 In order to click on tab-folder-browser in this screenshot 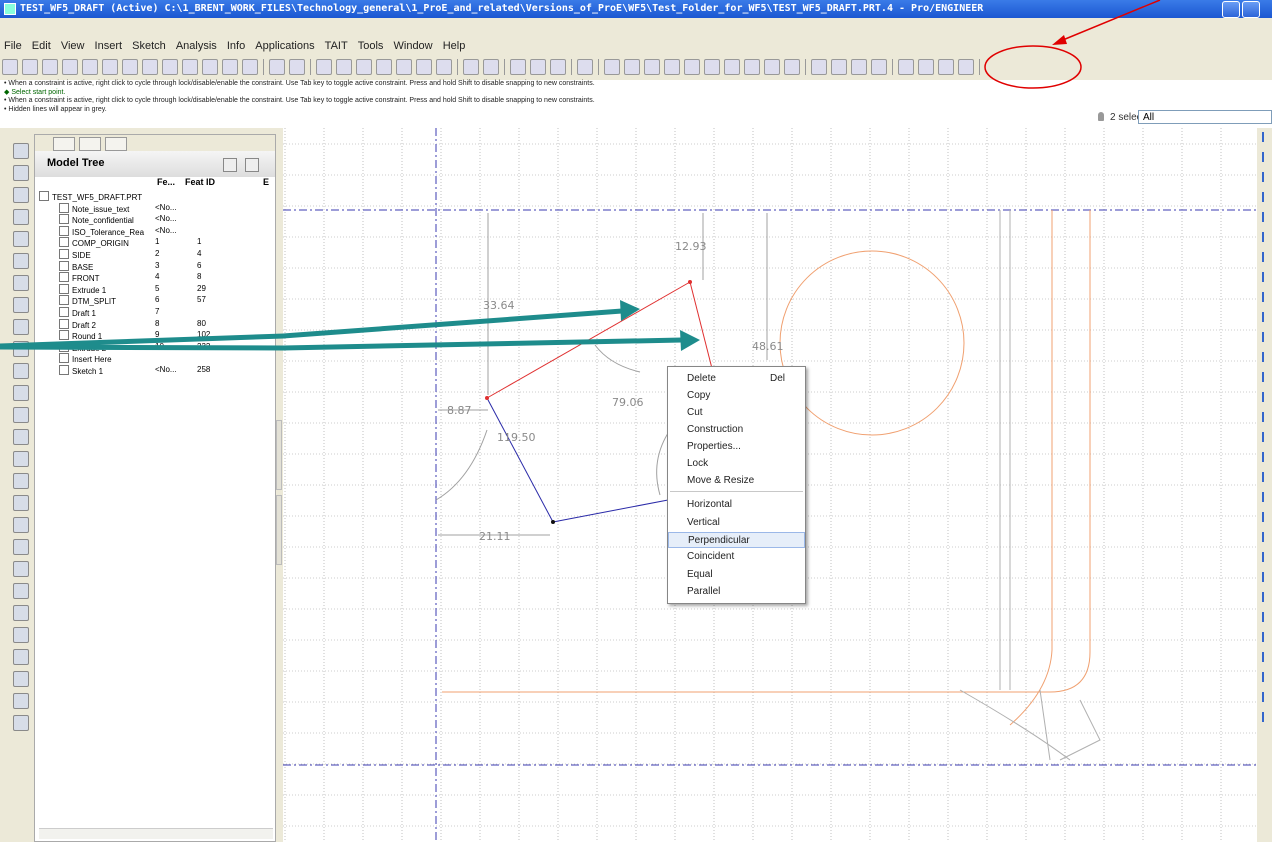, I will do `click(90, 144)`.